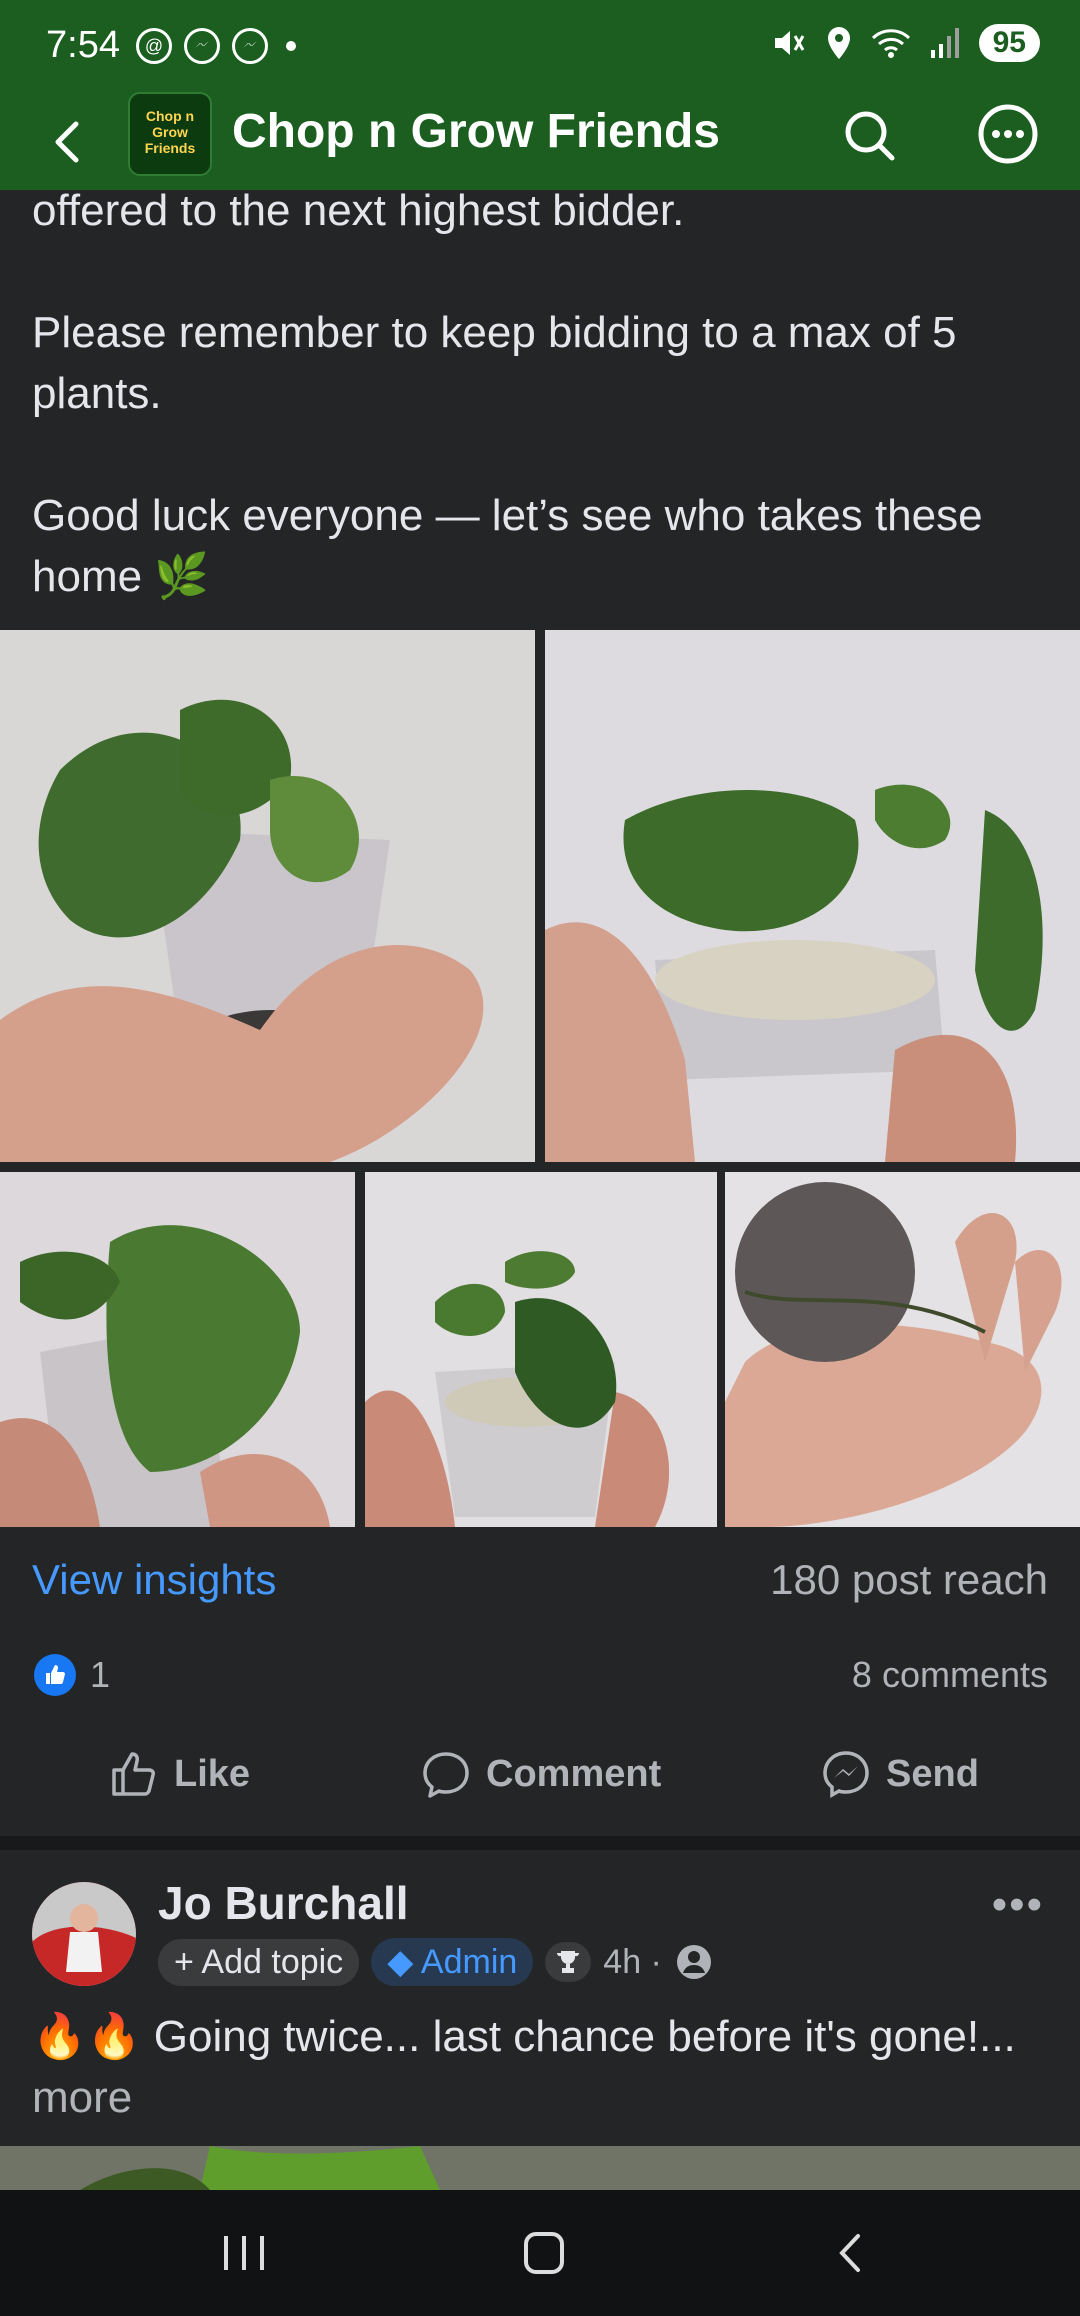 The width and height of the screenshot is (1080, 2316). I want to click on post-reach: 180 post reach, so click(909, 1579).